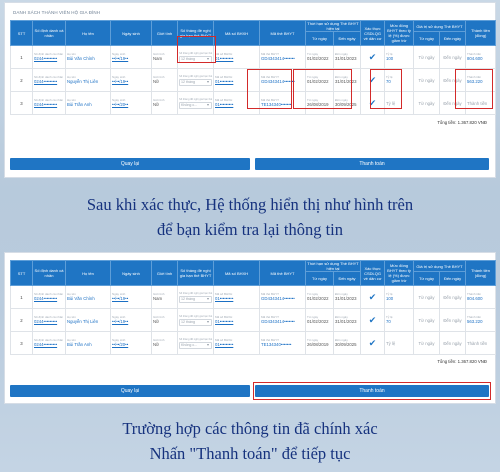 This screenshot has height=472, width=500. What do you see at coordinates (372, 164) in the screenshot?
I see `pay-button: Thanh toán` at bounding box center [372, 164].